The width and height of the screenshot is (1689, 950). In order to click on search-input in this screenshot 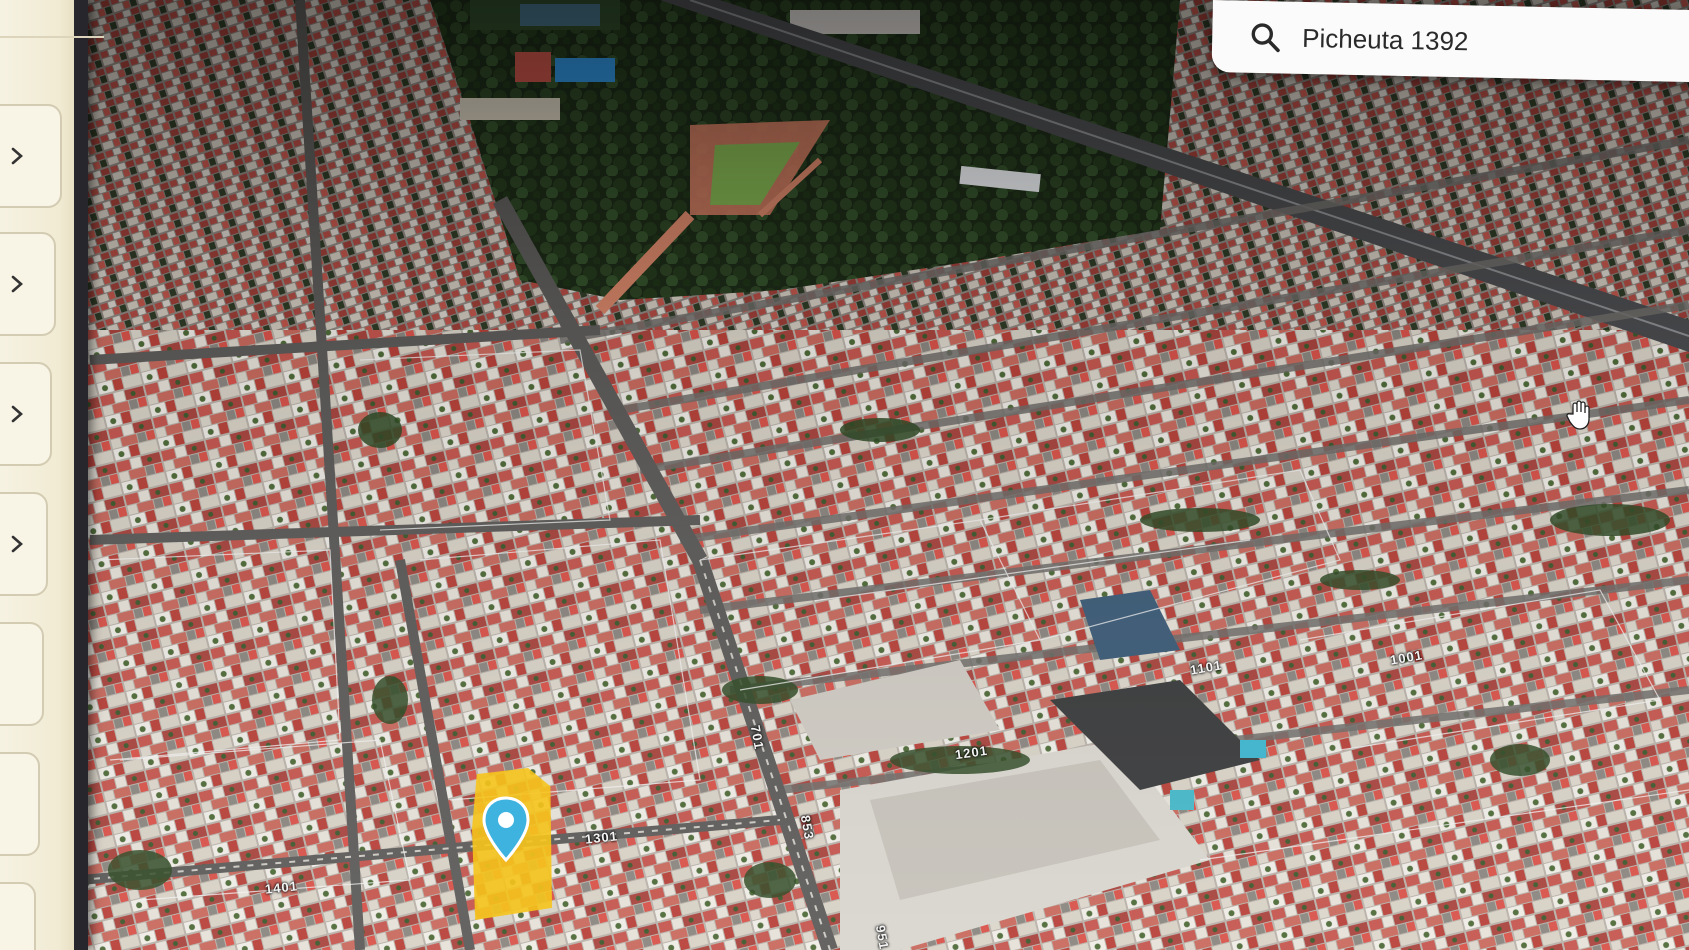, I will do `click(1492, 42)`.